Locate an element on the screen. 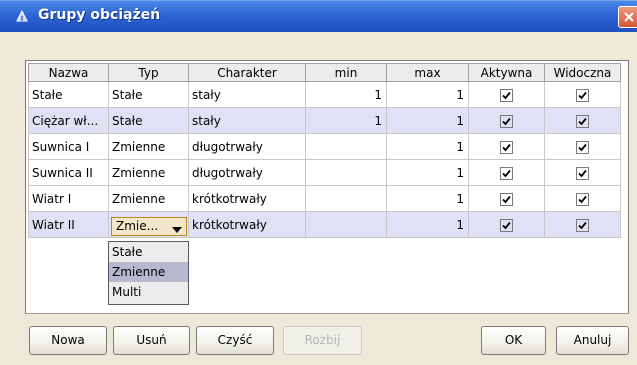 Image resolution: width=637 pixels, height=365 pixels. table-row: Suwnica II Zmienne długotrwały 1 is located at coordinates (324, 172).